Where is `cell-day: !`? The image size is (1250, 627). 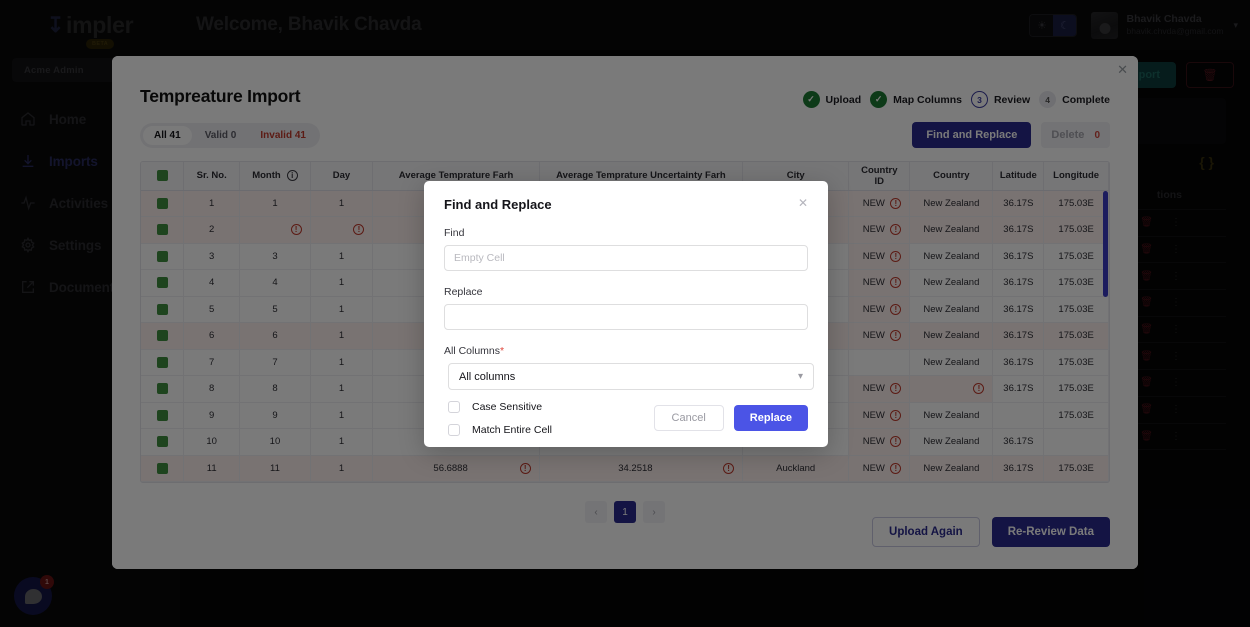 cell-day: ! is located at coordinates (342, 230).